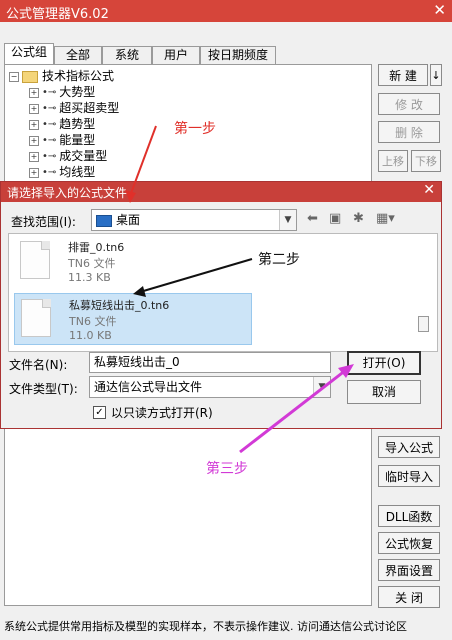 This screenshot has width=452, height=640. Describe the element at coordinates (384, 363) in the screenshot. I see `open-button: 打开(O)` at that location.